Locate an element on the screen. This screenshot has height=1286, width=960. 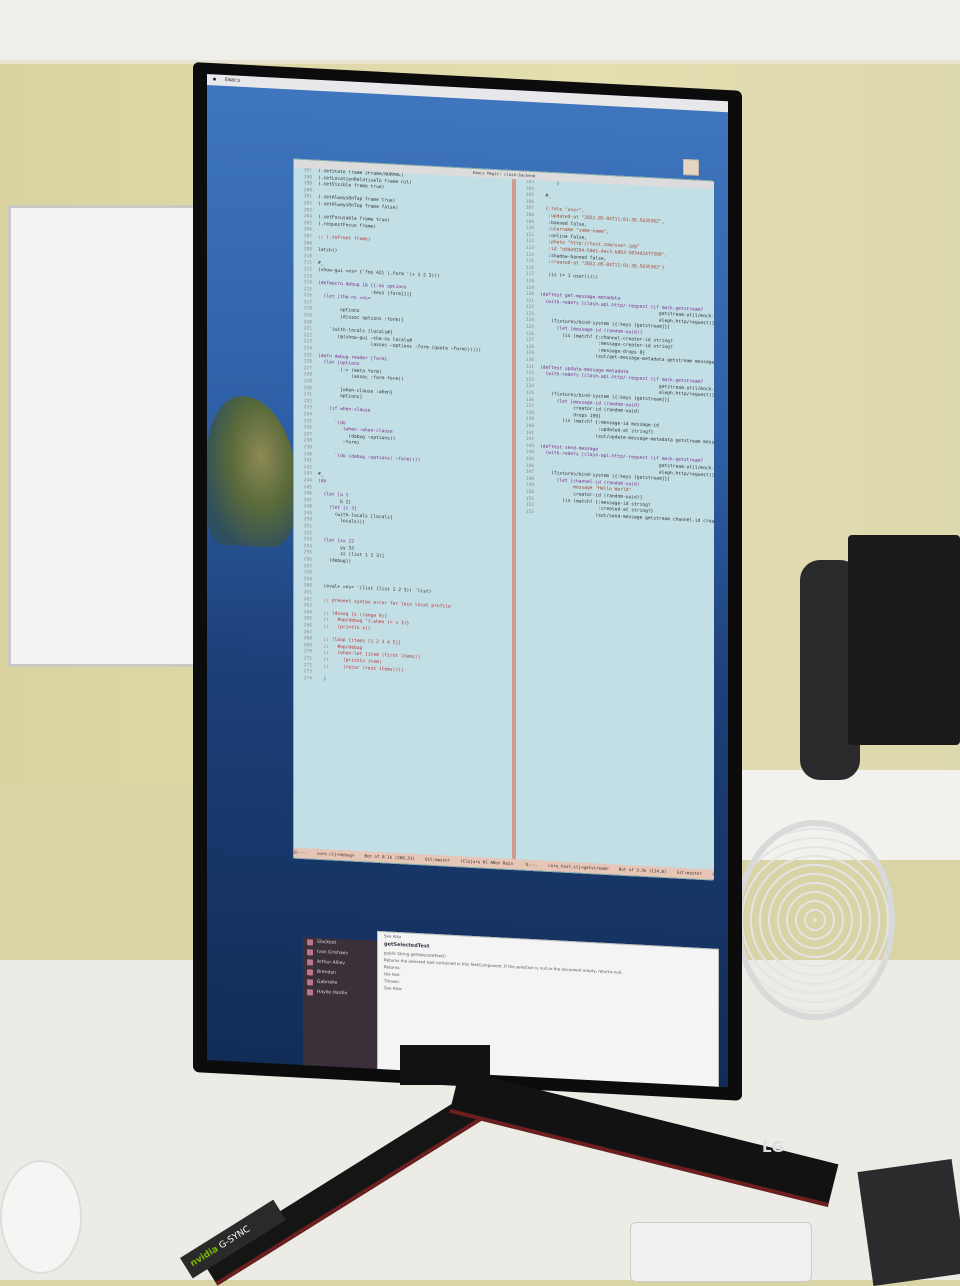
mode-line-segment: Bot of 8.1k (208,31) is located at coordinates (389, 857).